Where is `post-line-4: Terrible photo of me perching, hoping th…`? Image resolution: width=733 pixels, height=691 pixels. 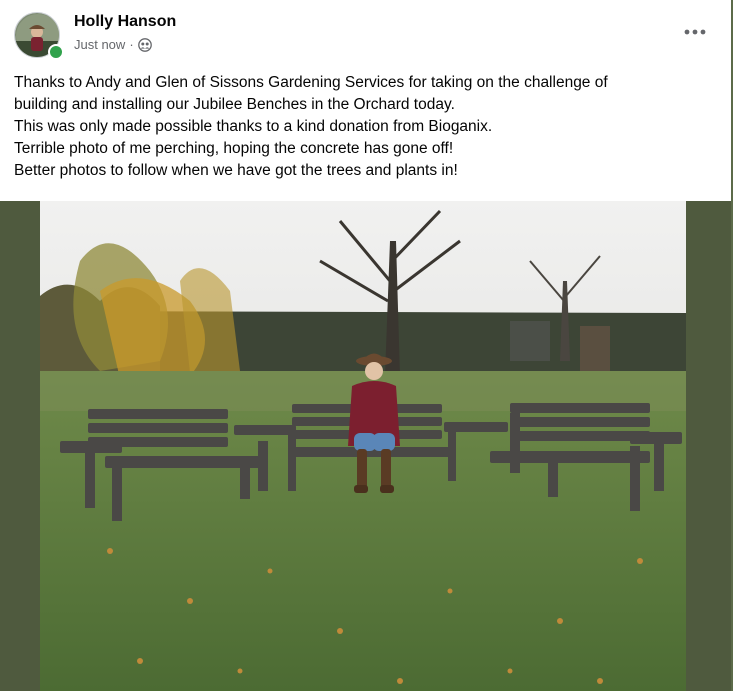 post-line-4: Terrible photo of me perching, hoping th… is located at coordinates (234, 148).